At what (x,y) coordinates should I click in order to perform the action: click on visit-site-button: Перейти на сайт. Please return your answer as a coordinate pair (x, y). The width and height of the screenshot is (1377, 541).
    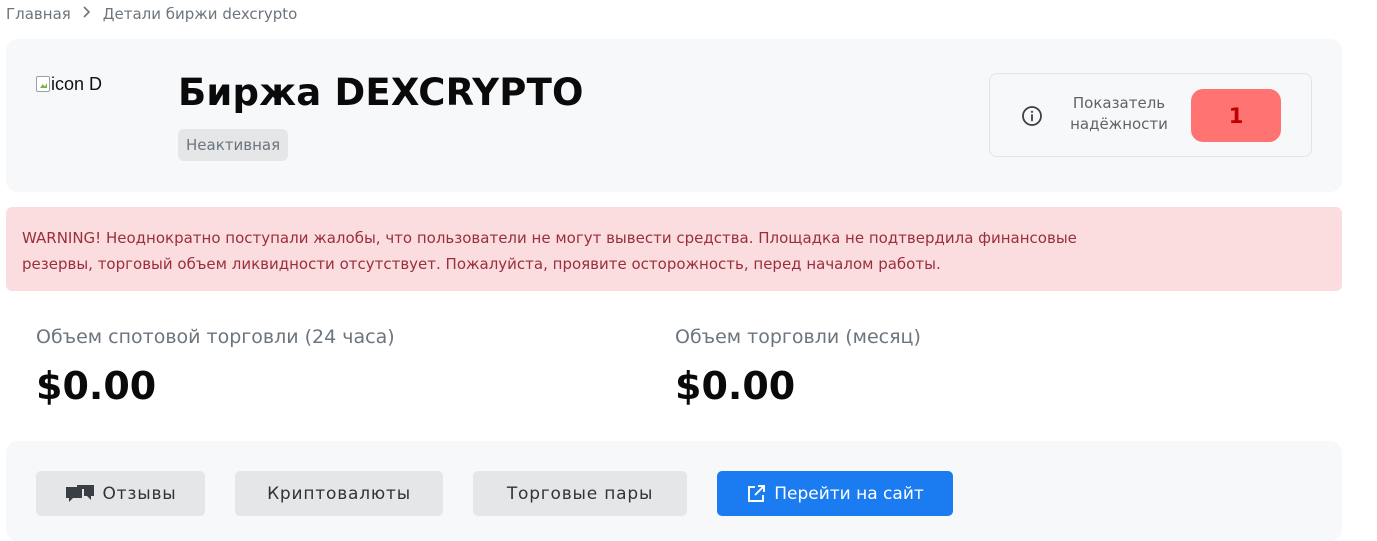
    Looking at the image, I should click on (835, 493).